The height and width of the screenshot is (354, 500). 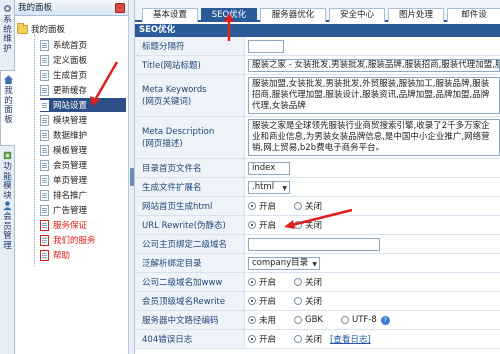 I want to click on rewrite-label: URL Rewrite(伪静态), so click(x=190, y=225).